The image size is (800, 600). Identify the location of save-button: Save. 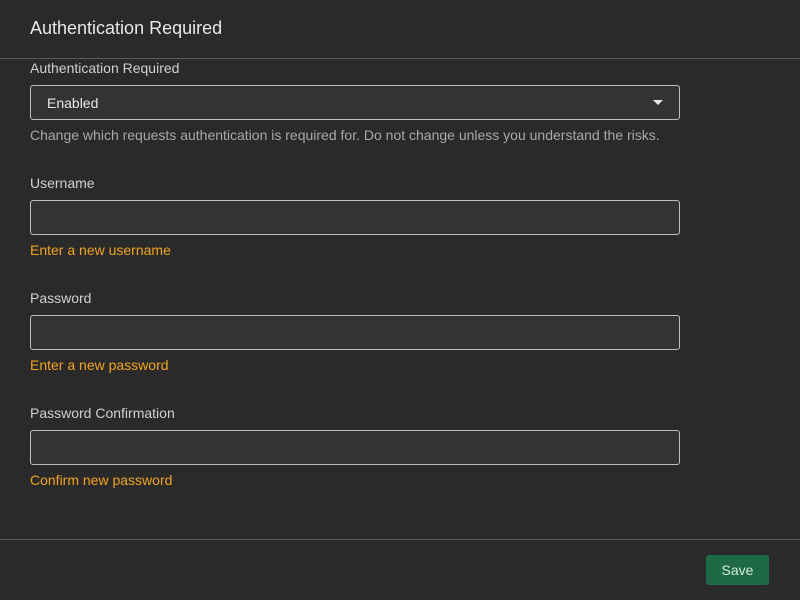
(737, 570).